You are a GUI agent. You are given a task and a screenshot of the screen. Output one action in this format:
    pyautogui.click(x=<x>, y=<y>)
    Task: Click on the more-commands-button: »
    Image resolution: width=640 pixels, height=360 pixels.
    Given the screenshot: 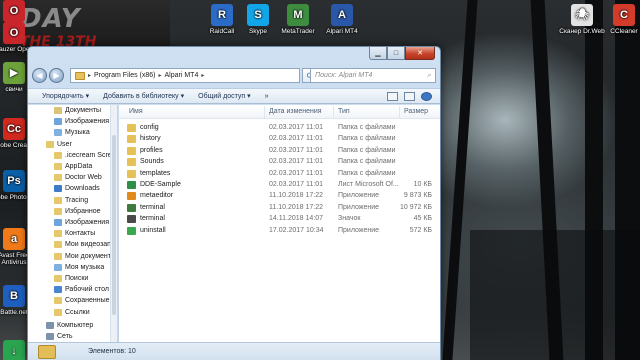 What is the action you would take?
    pyautogui.click(x=267, y=96)
    